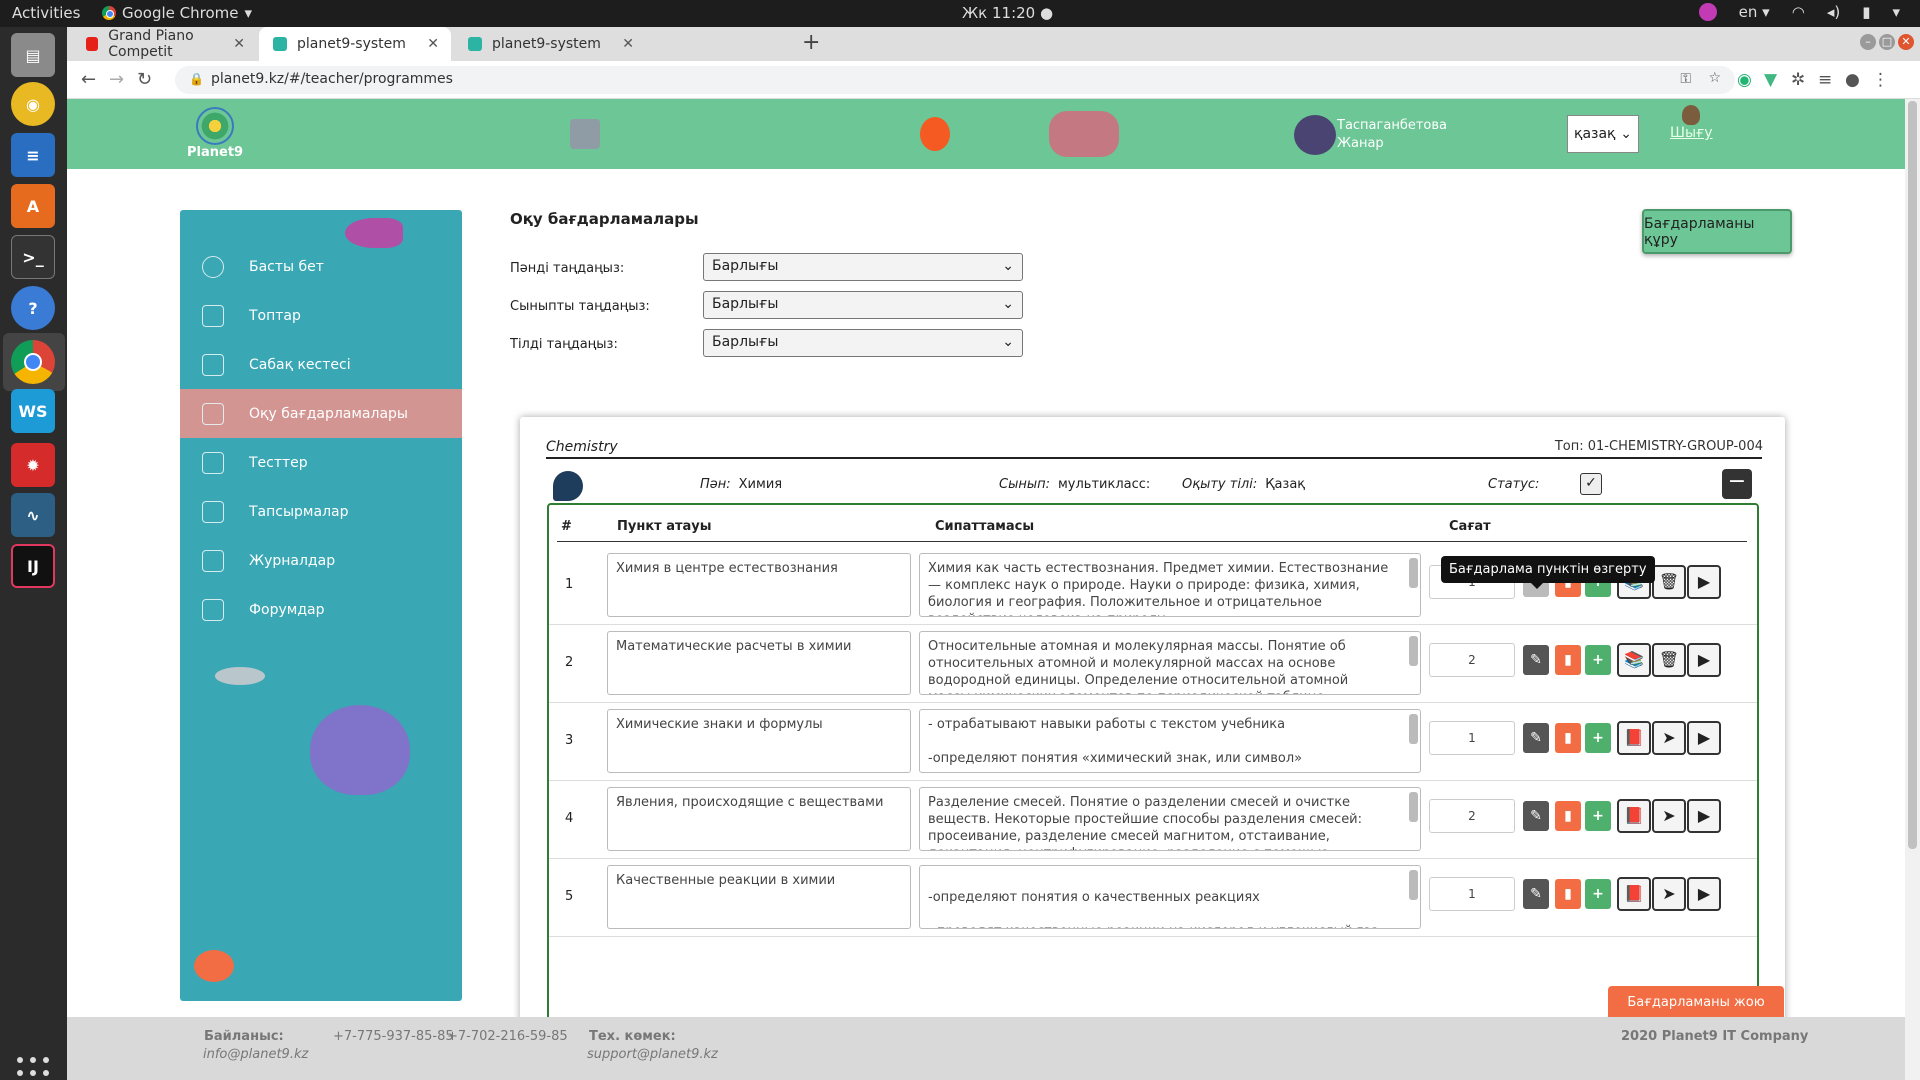 Image resolution: width=1920 pixels, height=1080 pixels. I want to click on status-checkbox: ✓, so click(1591, 484).